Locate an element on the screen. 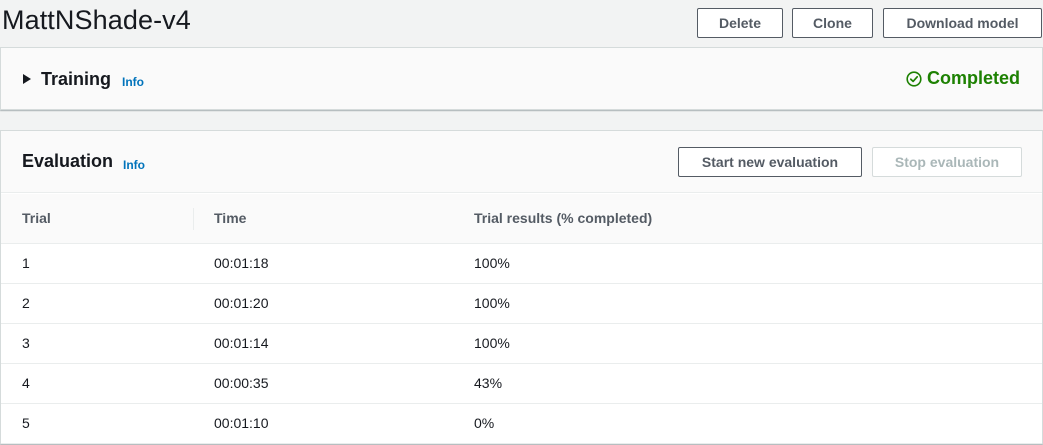 The height and width of the screenshot is (445, 1043). cell-result: 43% is located at coordinates (748, 383).